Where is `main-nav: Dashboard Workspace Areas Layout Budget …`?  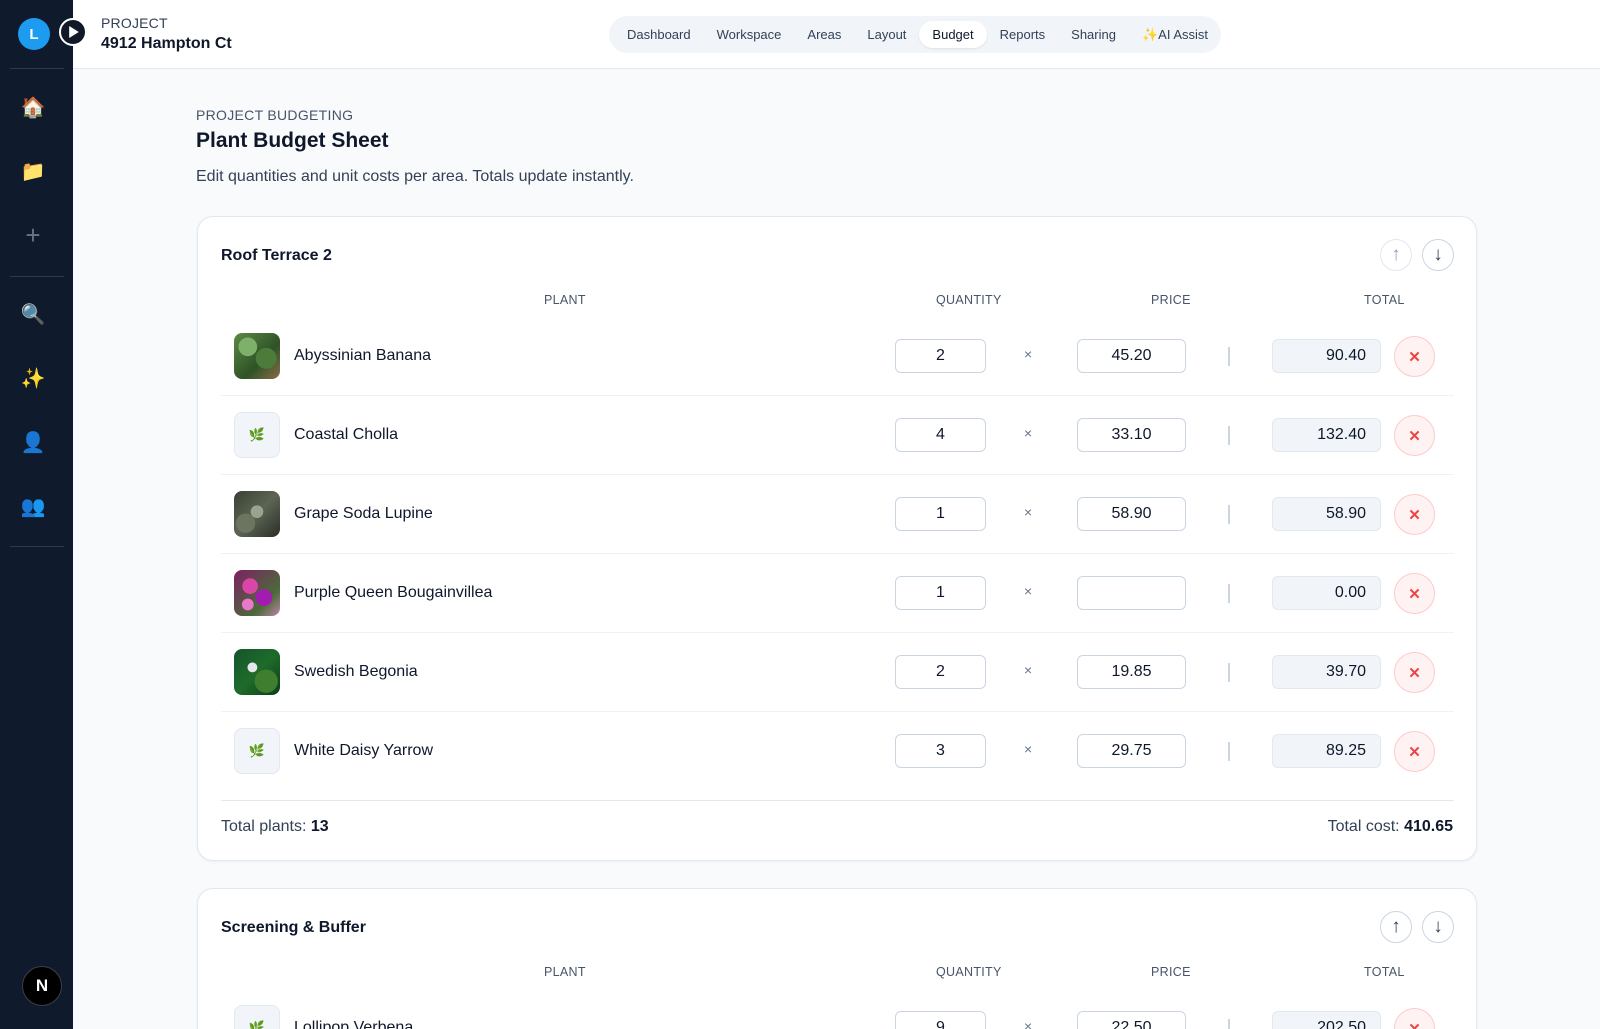
main-nav: Dashboard Workspace Areas Layout Budget … is located at coordinates (915, 34).